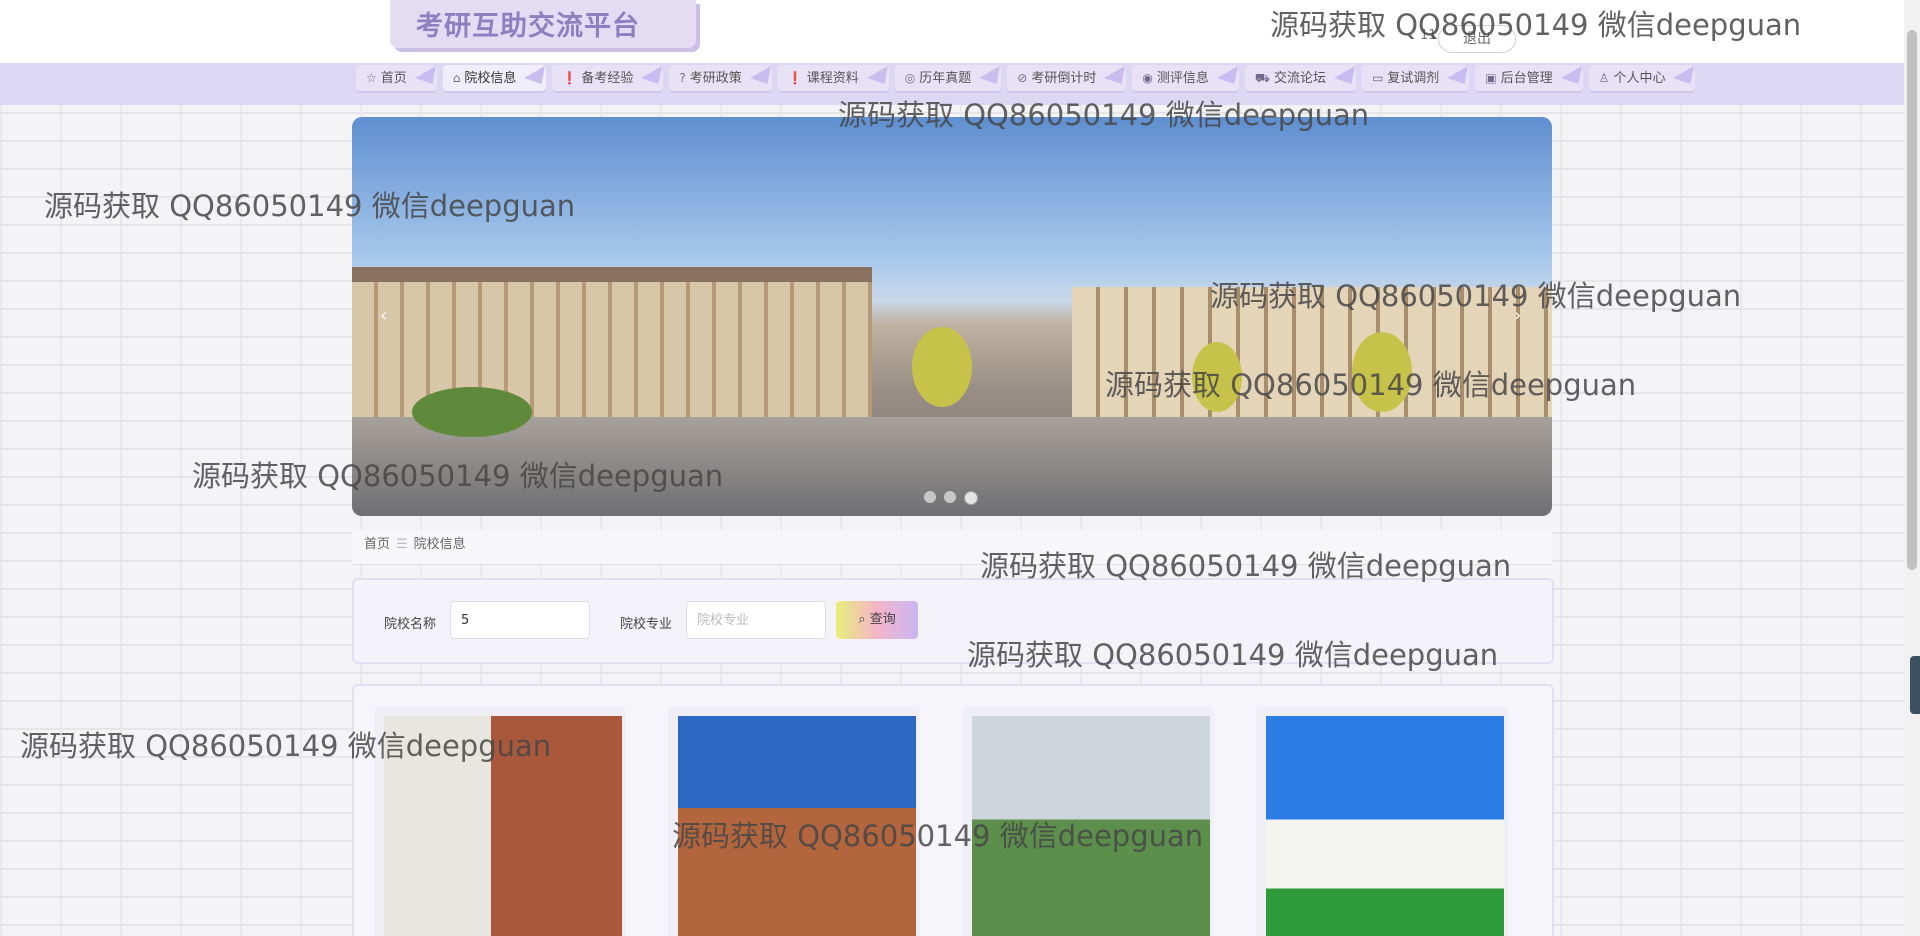 Image resolution: width=1920 pixels, height=936 pixels. What do you see at coordinates (1604, 78) in the screenshot?
I see `nav-icon: ♙` at bounding box center [1604, 78].